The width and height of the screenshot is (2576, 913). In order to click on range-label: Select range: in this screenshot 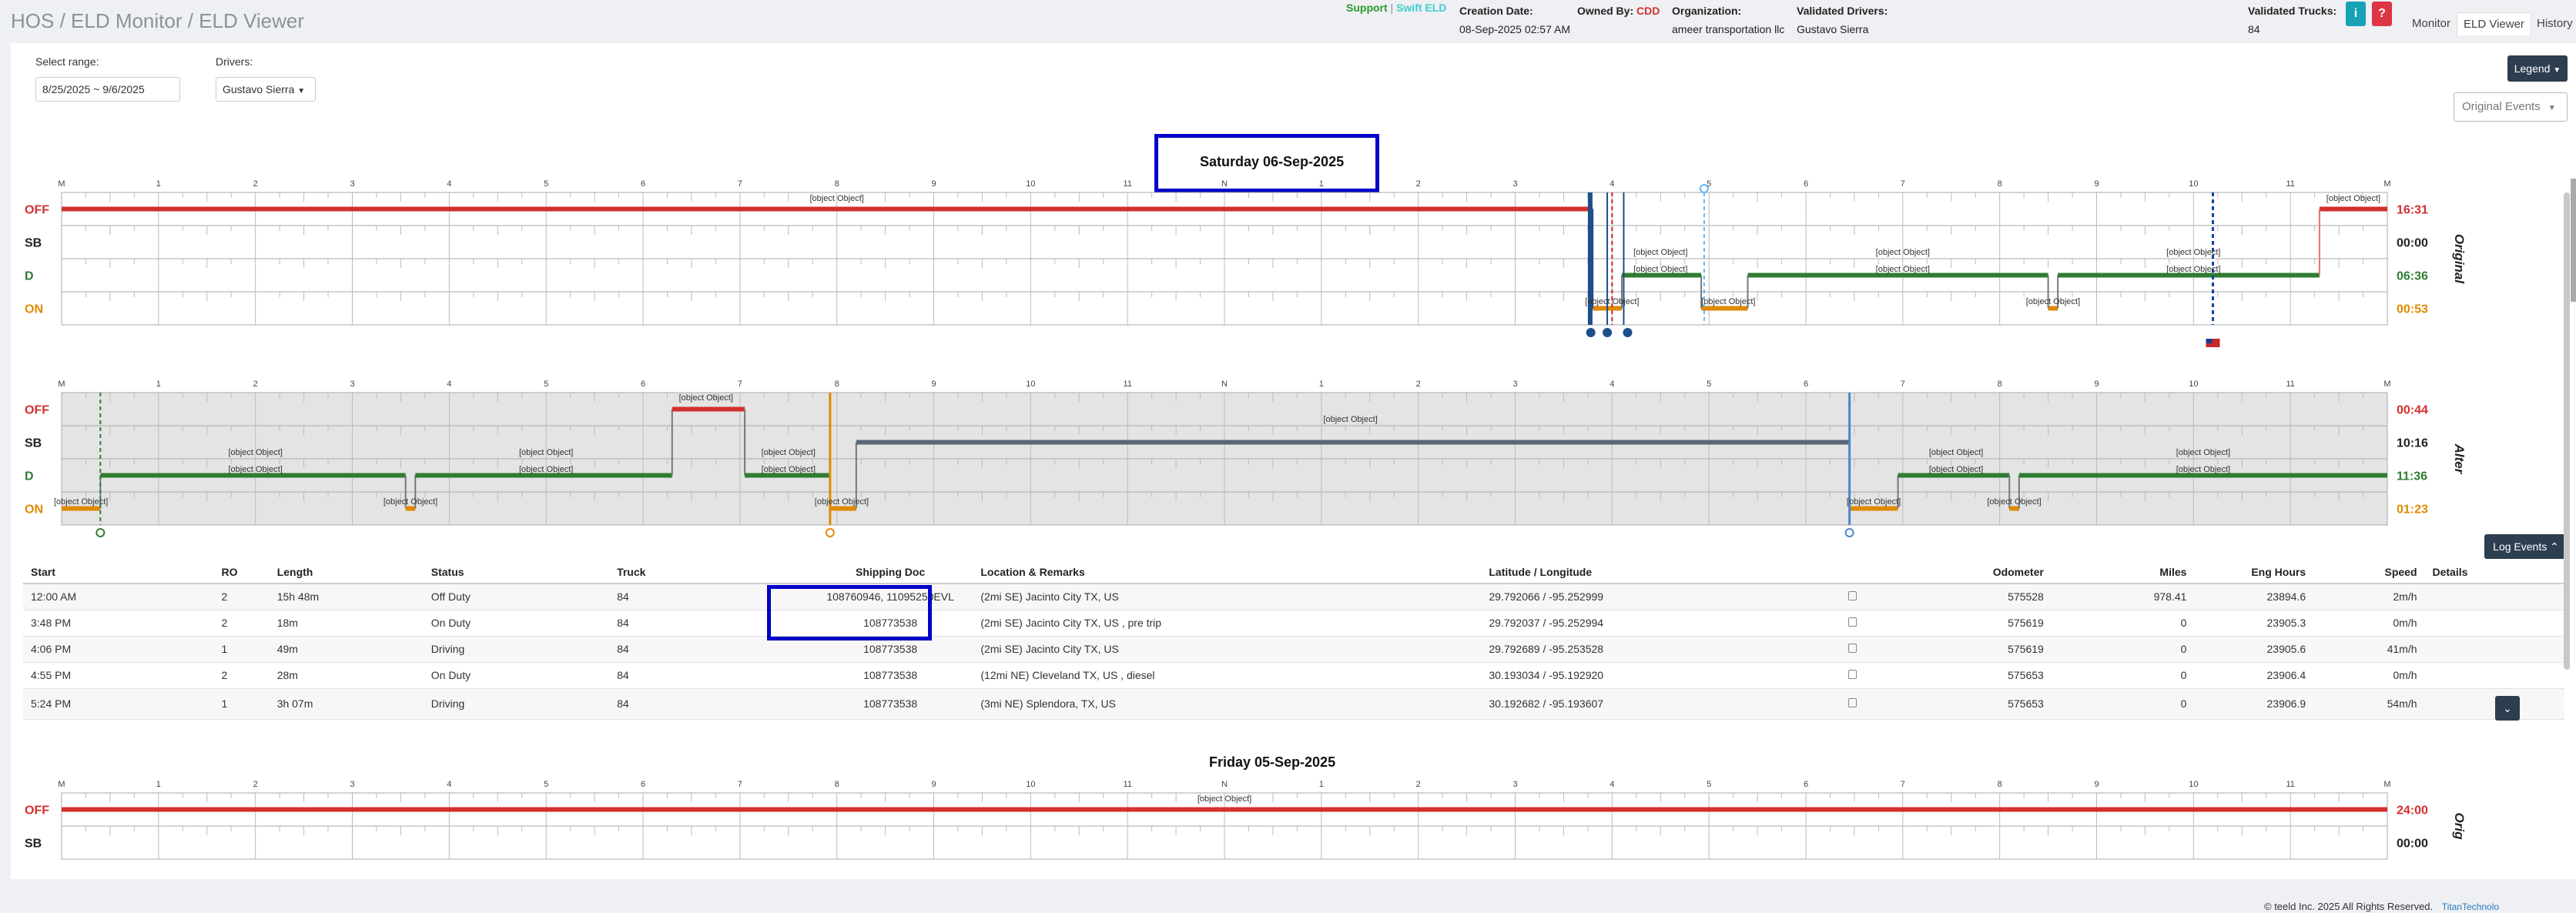, I will do `click(67, 61)`.